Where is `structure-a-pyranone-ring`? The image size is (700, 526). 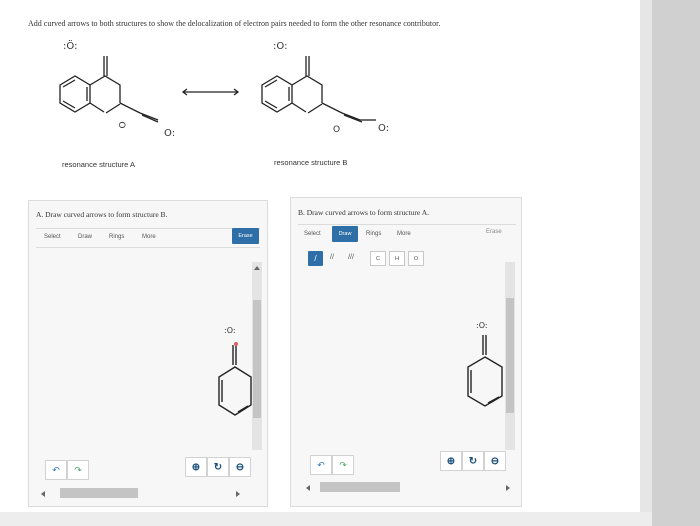 structure-a-pyranone-ring is located at coordinates (105, 89).